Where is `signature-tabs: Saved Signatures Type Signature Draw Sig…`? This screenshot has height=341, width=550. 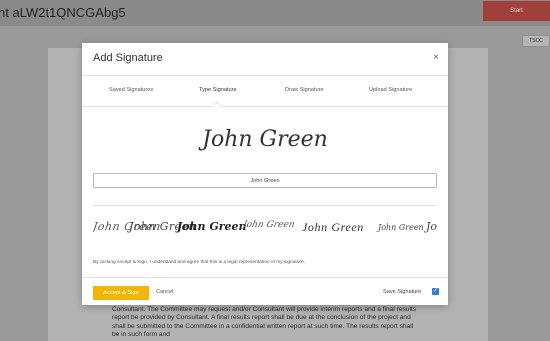
signature-tabs: Saved Signatures Type Signature Draw Sig… is located at coordinates (265, 91).